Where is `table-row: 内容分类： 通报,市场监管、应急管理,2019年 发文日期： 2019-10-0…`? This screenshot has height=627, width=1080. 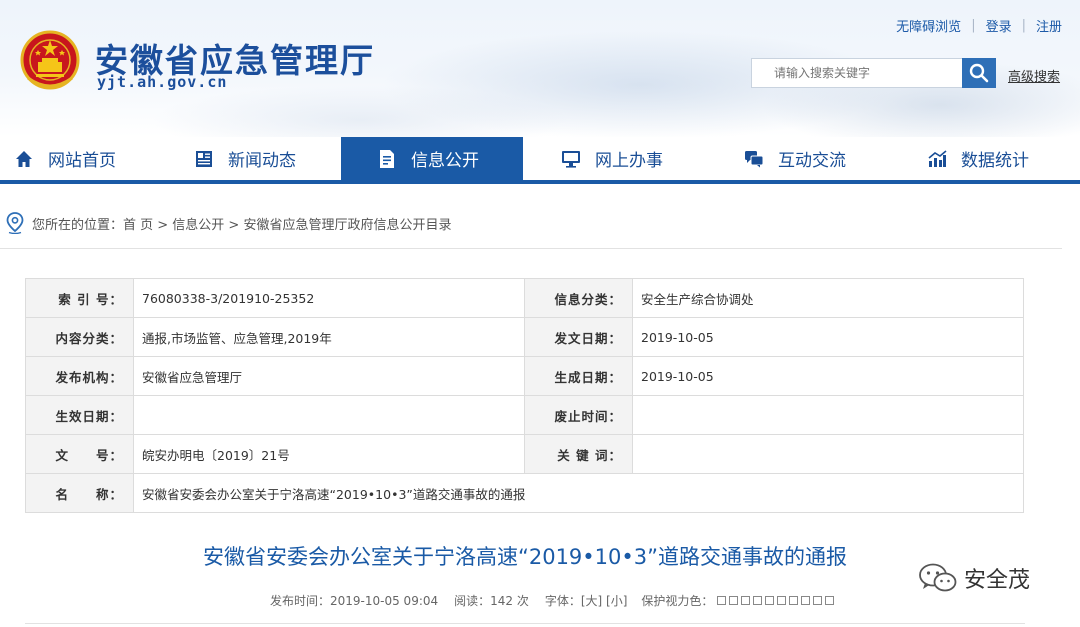 table-row: 内容分类： 通报,市场监管、应急管理,2019年 发文日期： 2019-10-0… is located at coordinates (524, 337).